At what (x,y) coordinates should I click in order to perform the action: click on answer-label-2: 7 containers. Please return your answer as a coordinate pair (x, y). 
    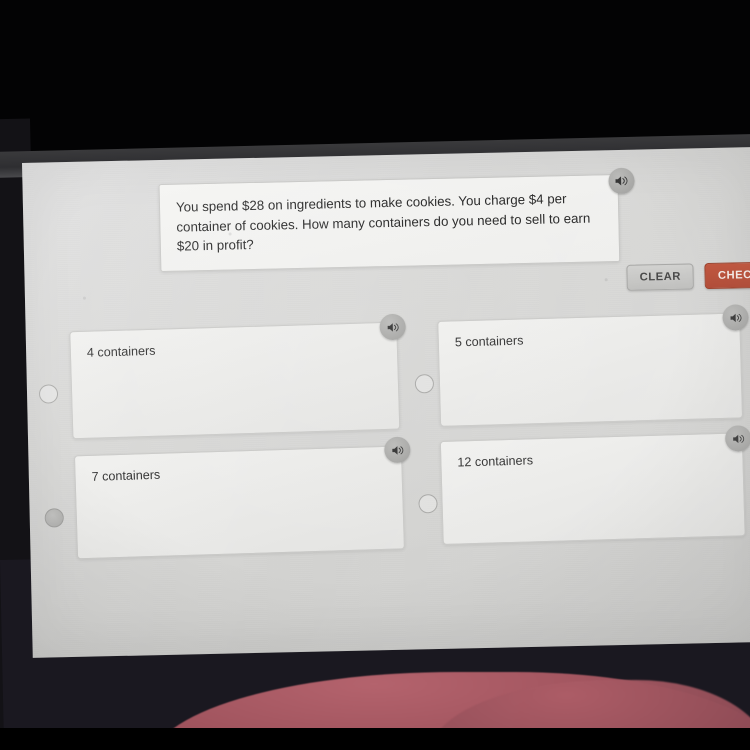
    Looking at the image, I should click on (126, 475).